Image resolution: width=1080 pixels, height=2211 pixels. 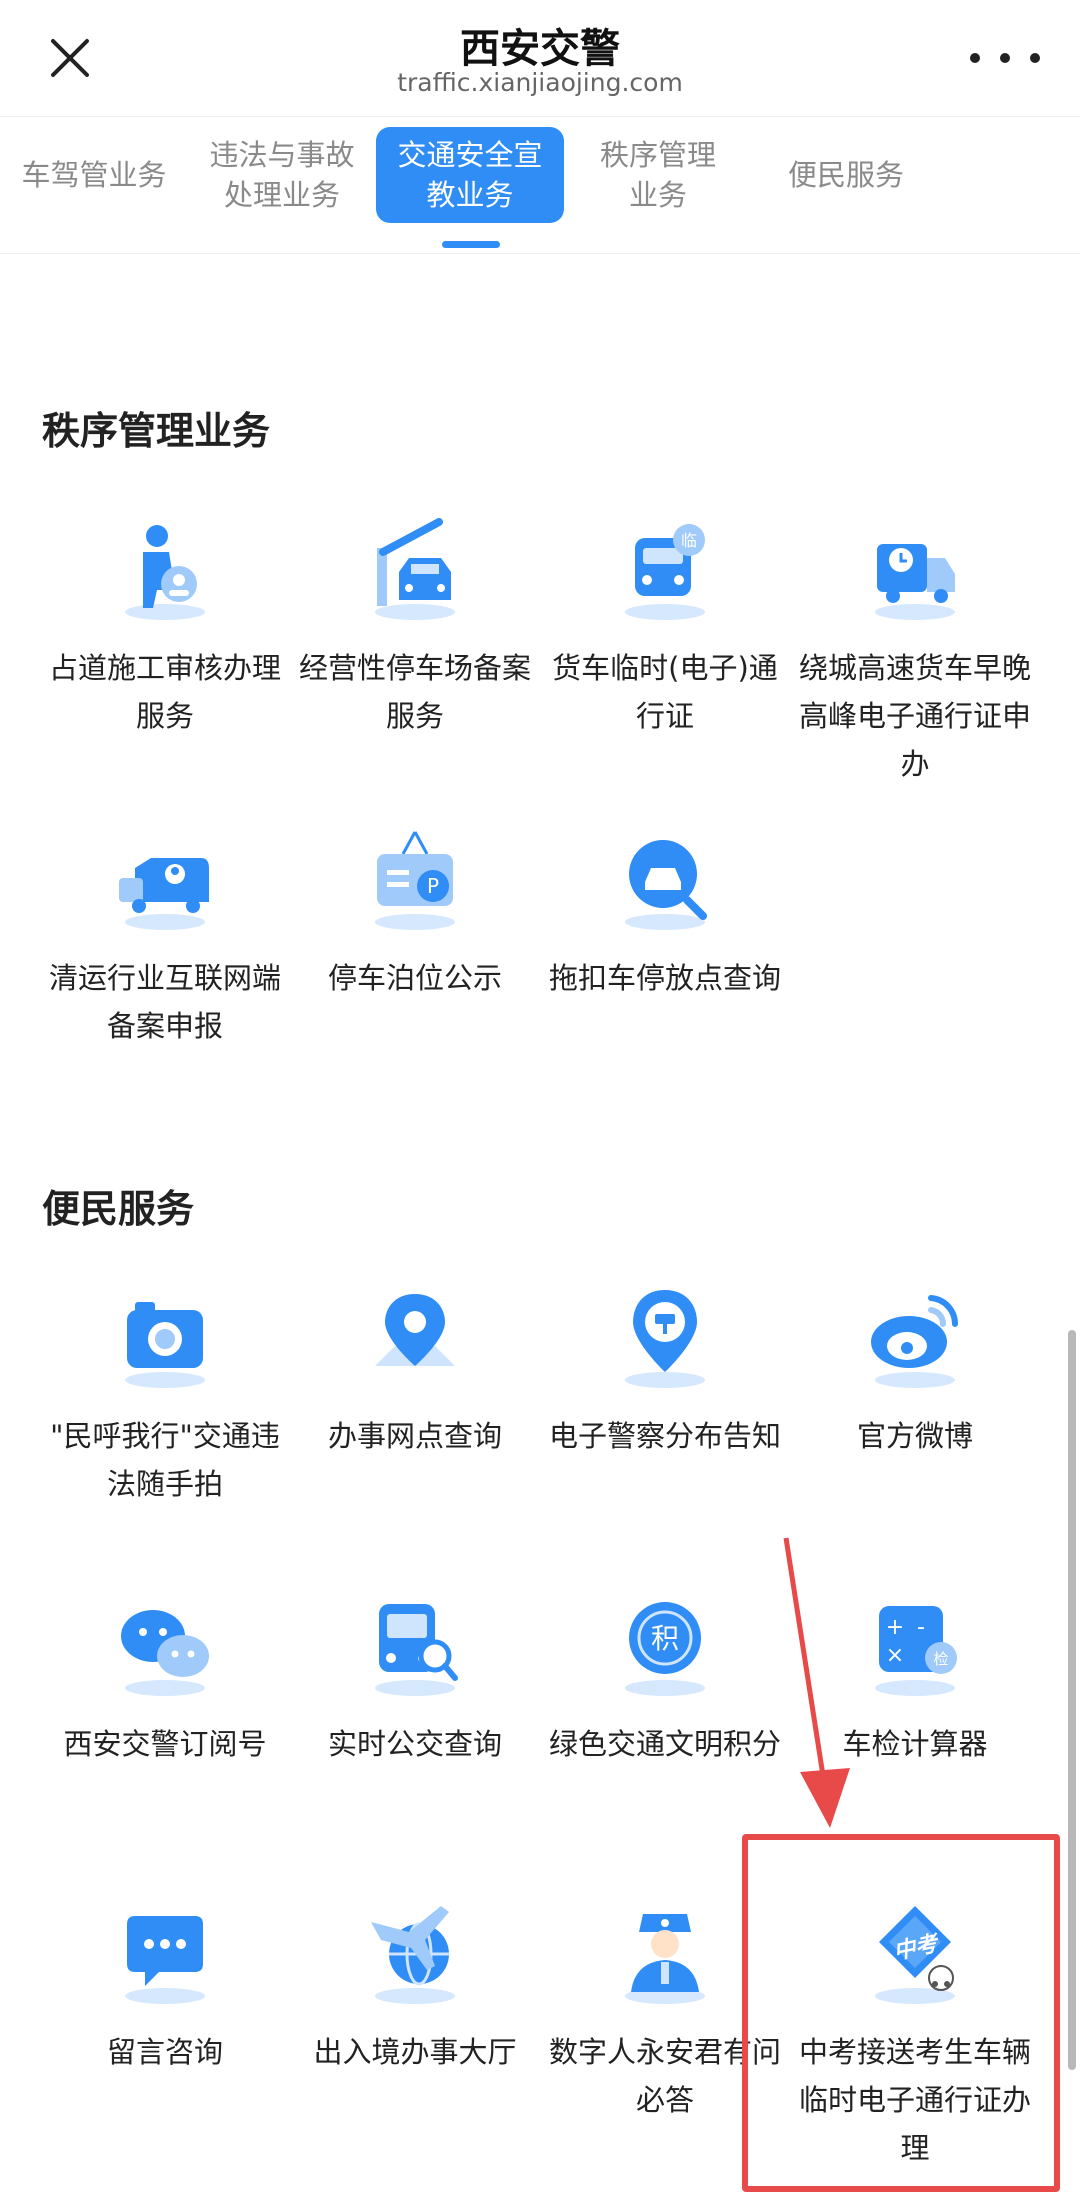 I want to click on points-icon: 积, so click(x=665, y=1644).